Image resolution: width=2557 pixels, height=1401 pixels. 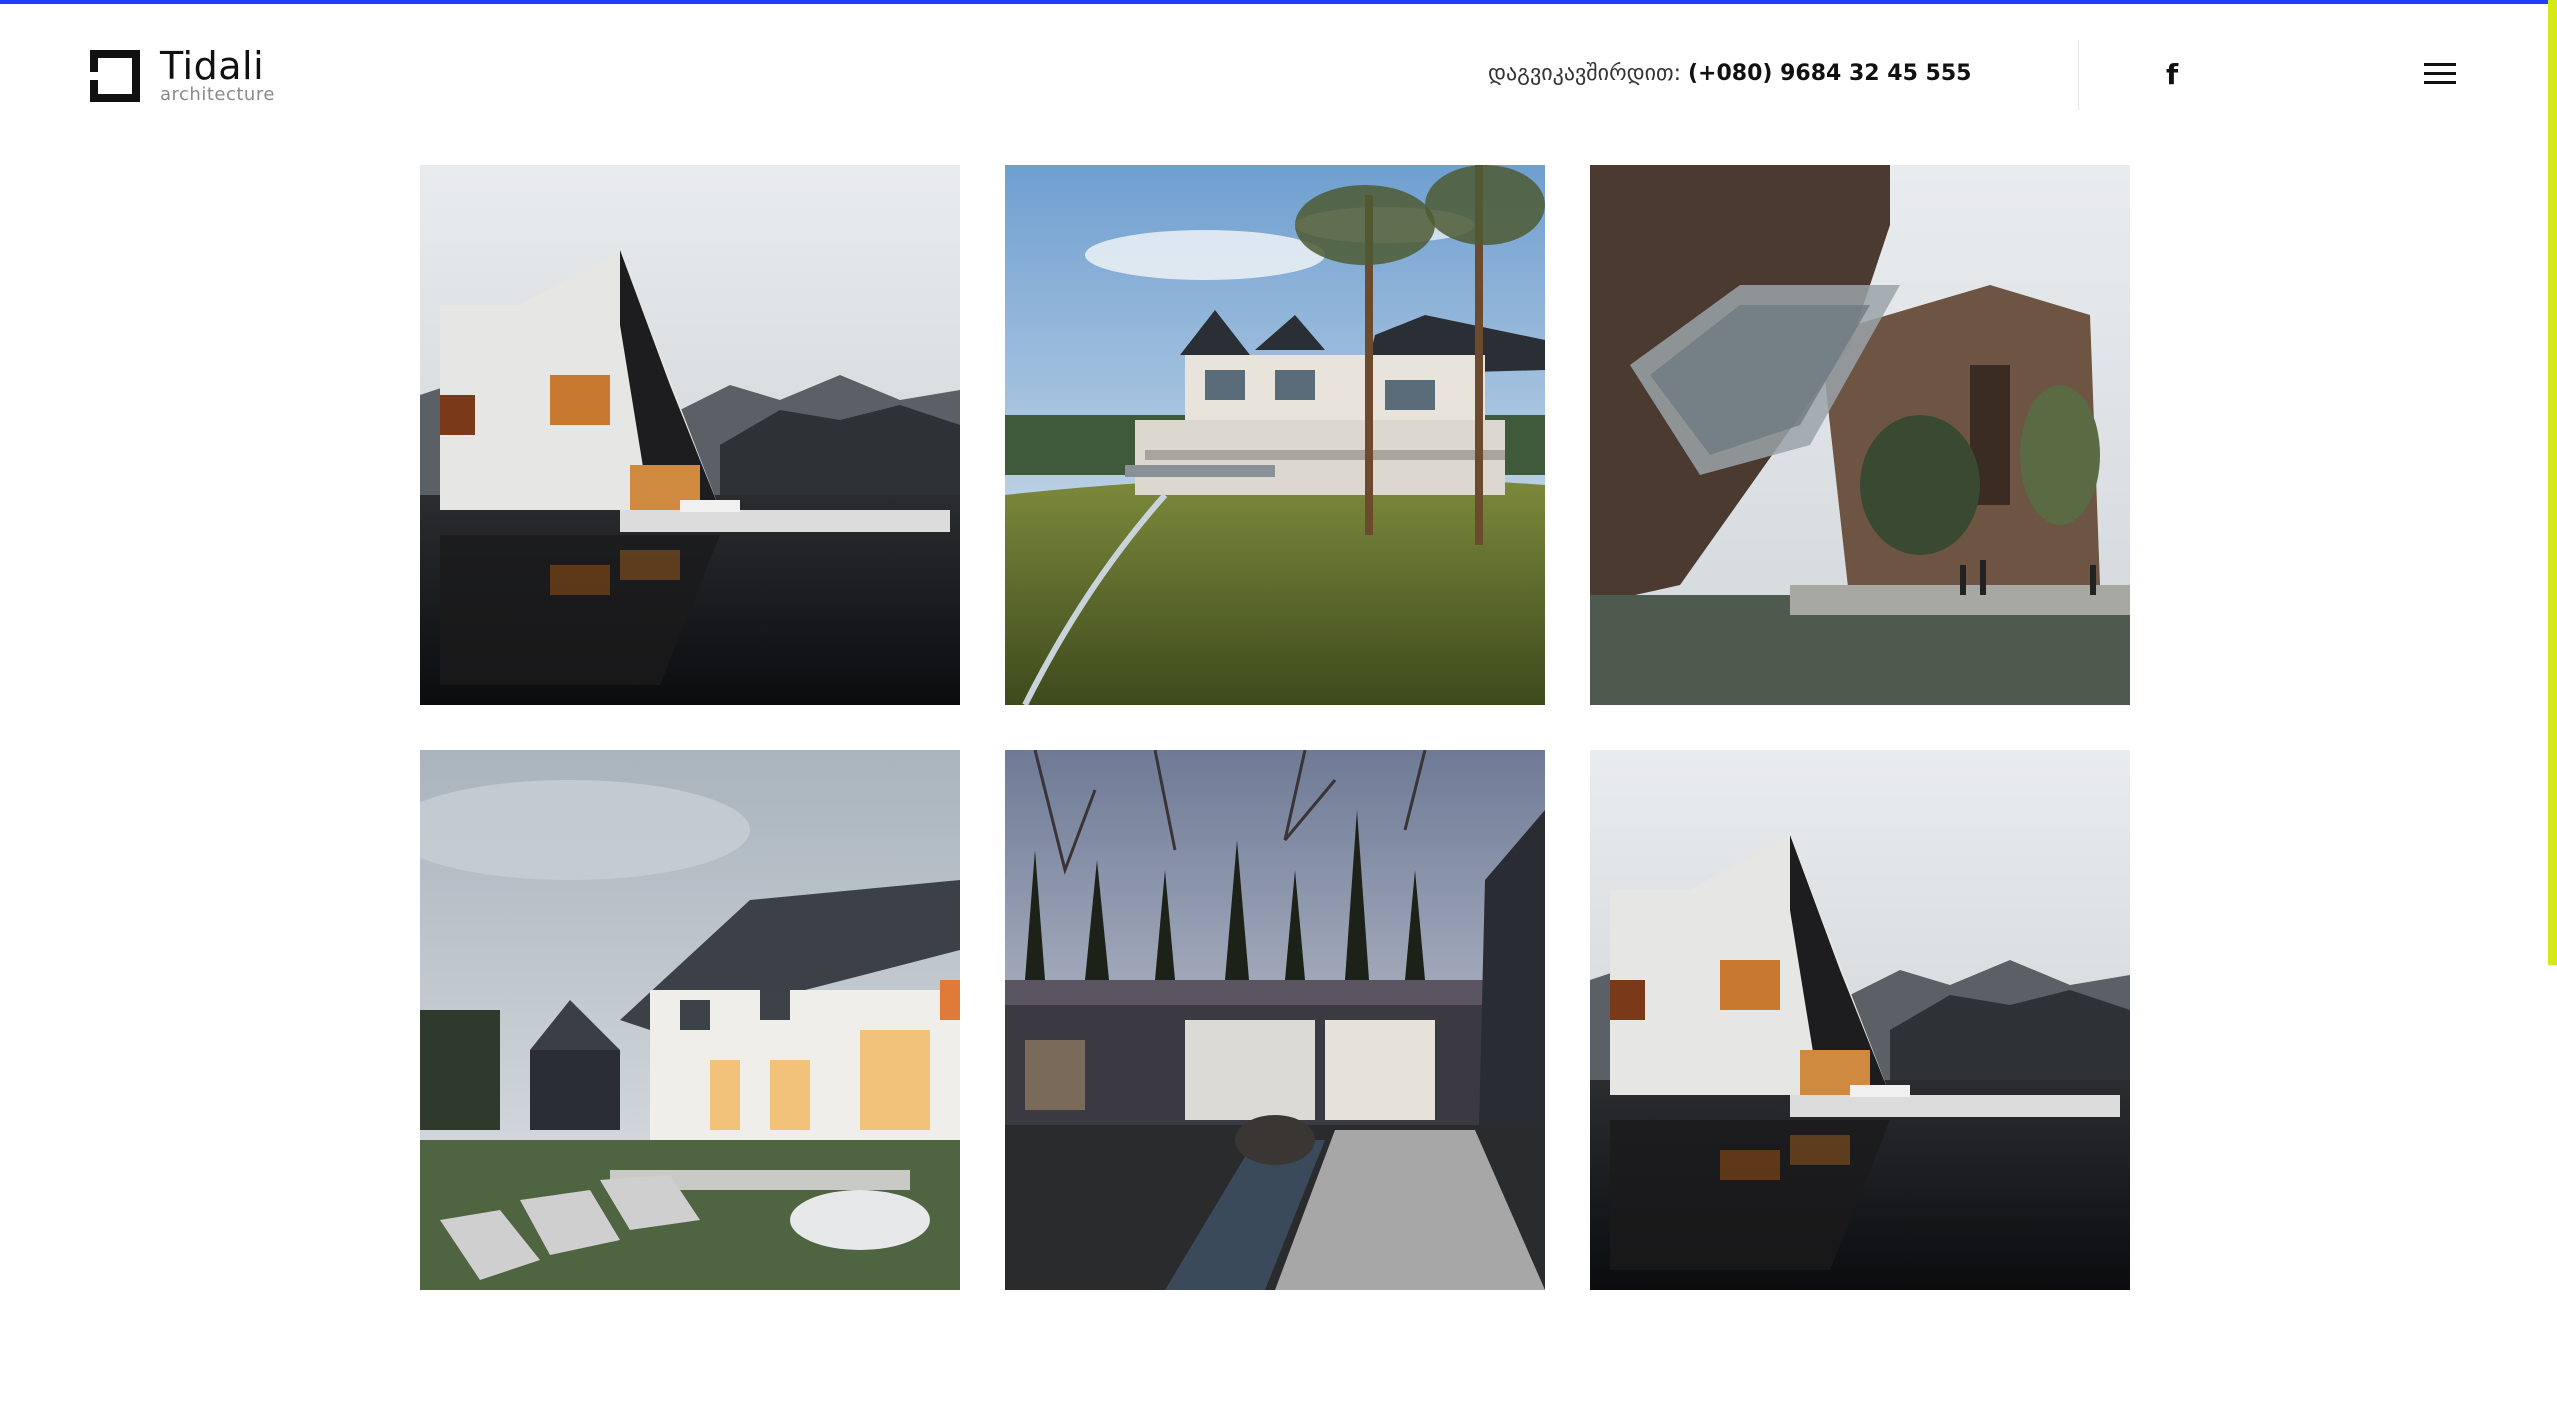 I want to click on gallery-item-gabled-house, so click(x=690, y=1020).